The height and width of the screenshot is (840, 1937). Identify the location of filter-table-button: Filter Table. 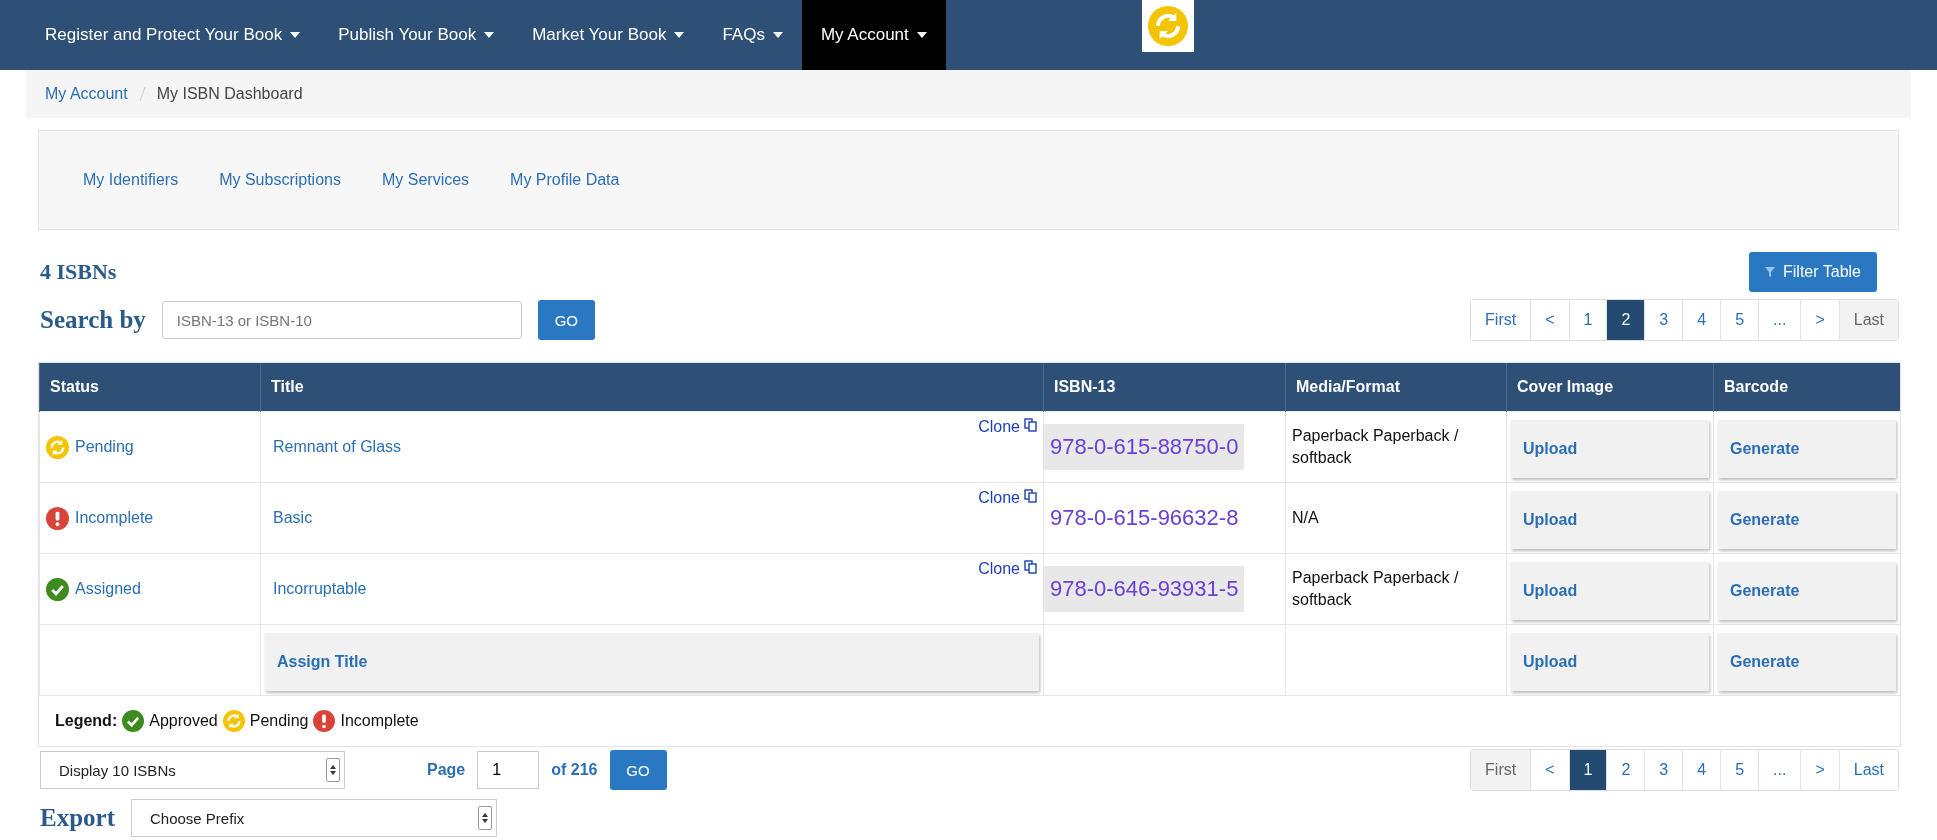
(1813, 272).